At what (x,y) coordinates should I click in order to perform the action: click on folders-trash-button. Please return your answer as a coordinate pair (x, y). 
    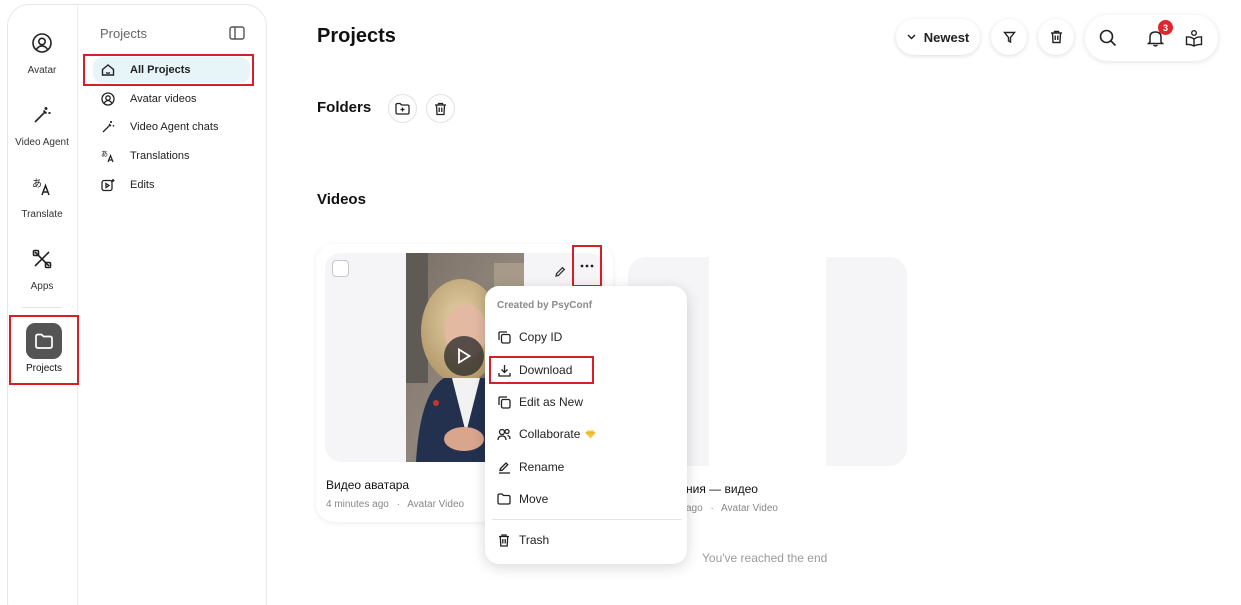
    Looking at the image, I should click on (440, 108).